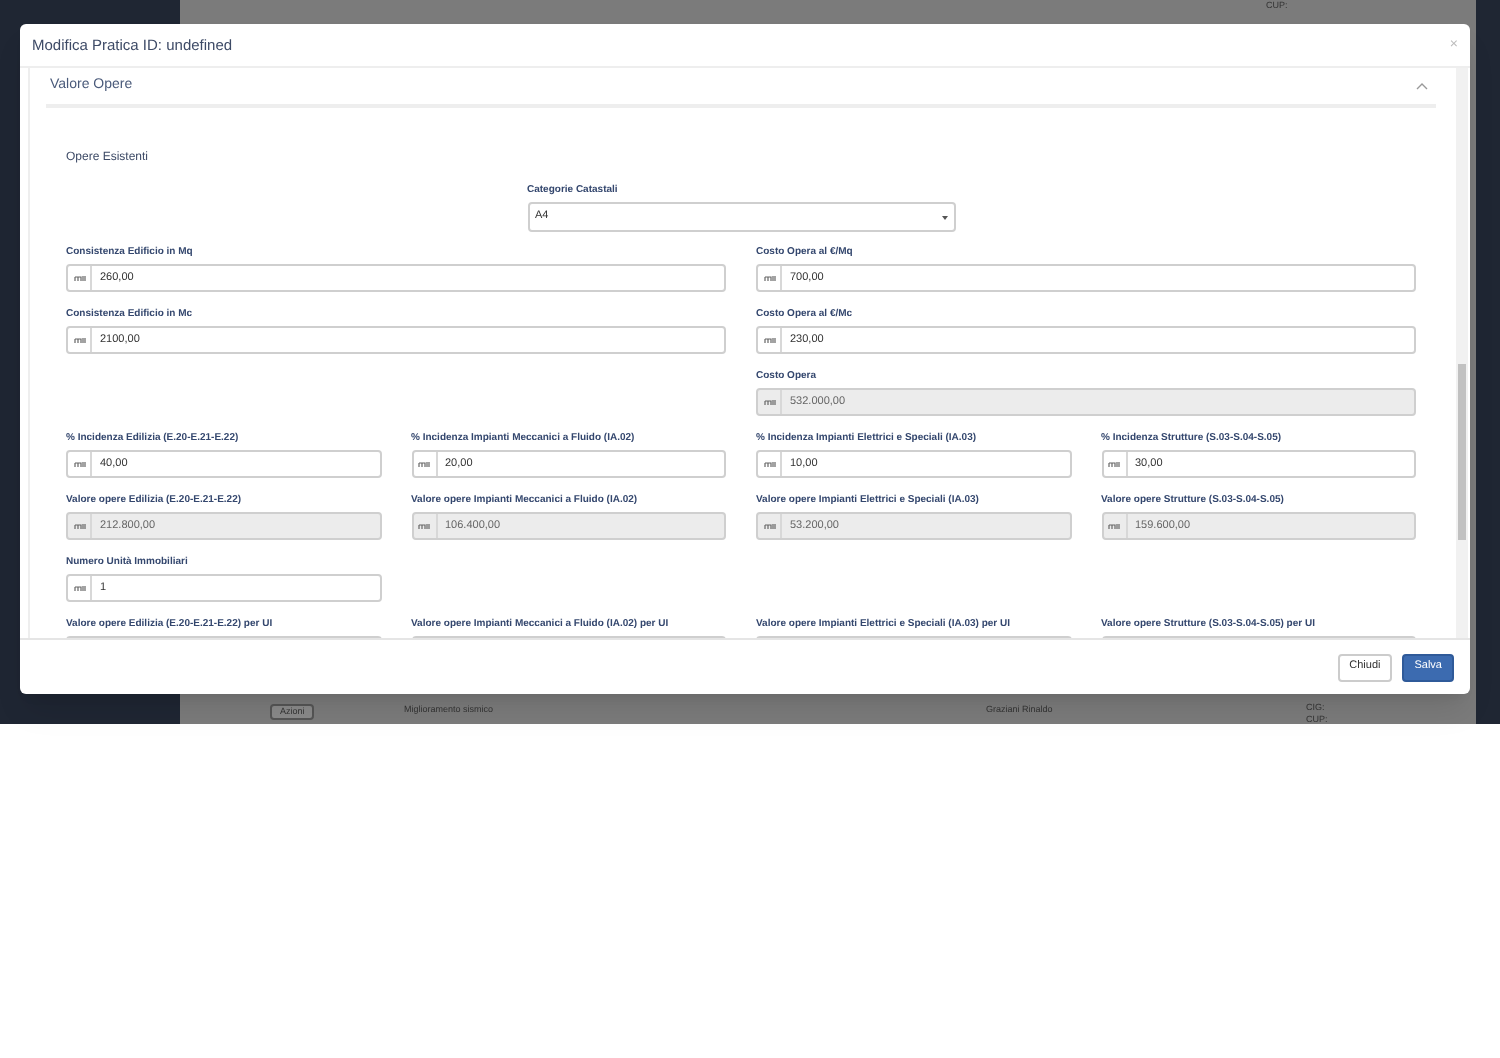 Image resolution: width=1500 pixels, height=1058 pixels. I want to click on scrollbar, so click(1462, 353).